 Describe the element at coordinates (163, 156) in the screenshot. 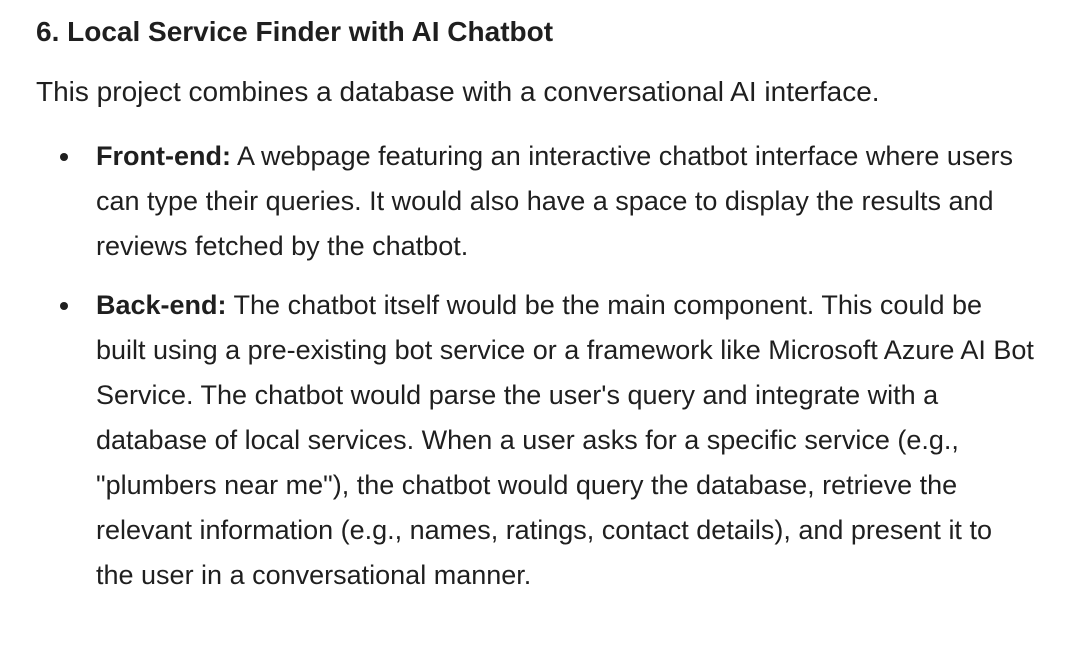

I see `bullet-term: Front-end:` at that location.